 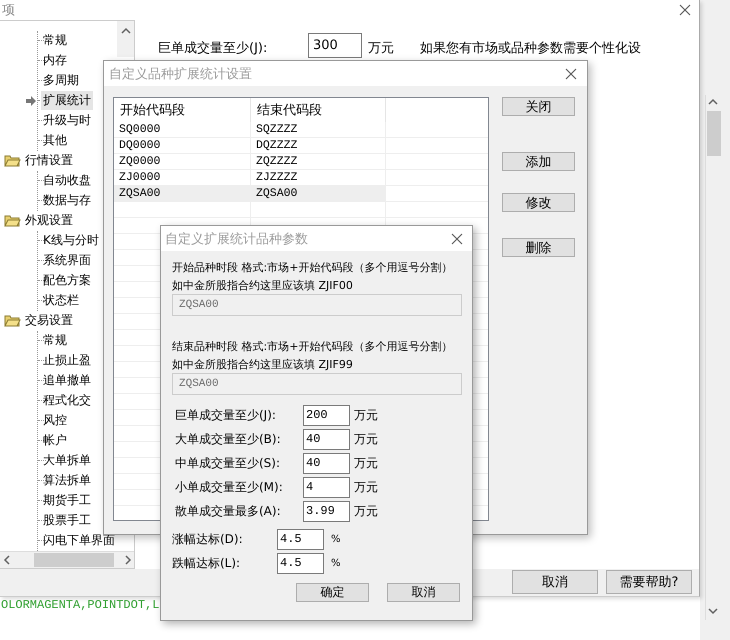 I want to click on tree-item: 程式化交, so click(x=67, y=400).